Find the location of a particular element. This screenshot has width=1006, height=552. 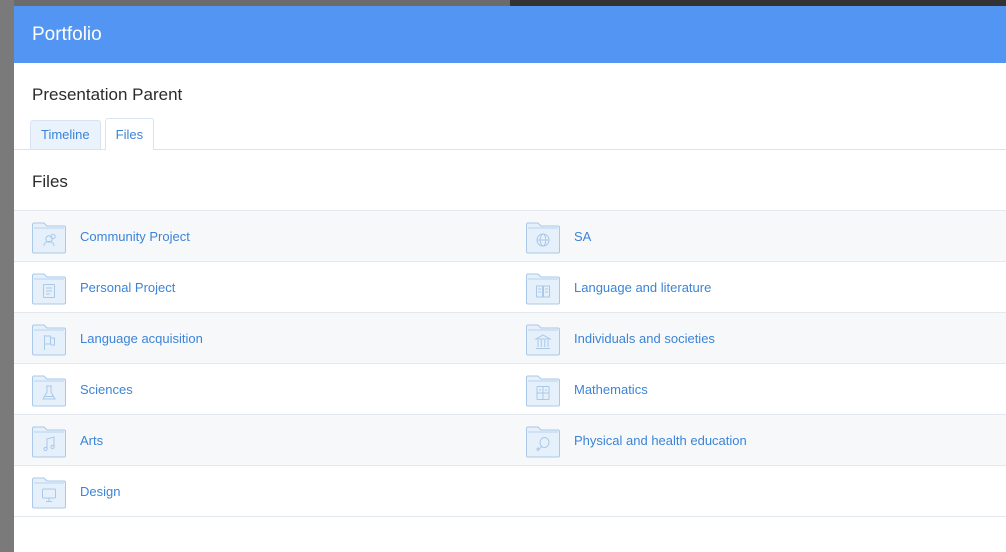

section-title: Files is located at coordinates (50, 181).